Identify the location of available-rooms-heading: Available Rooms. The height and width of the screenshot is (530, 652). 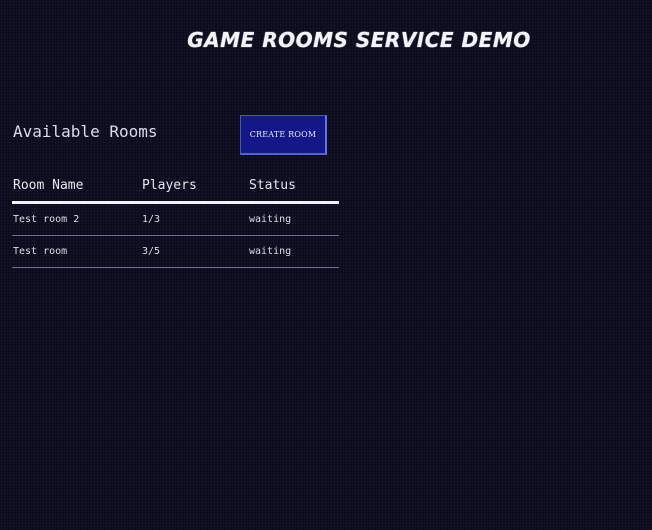
(85, 131).